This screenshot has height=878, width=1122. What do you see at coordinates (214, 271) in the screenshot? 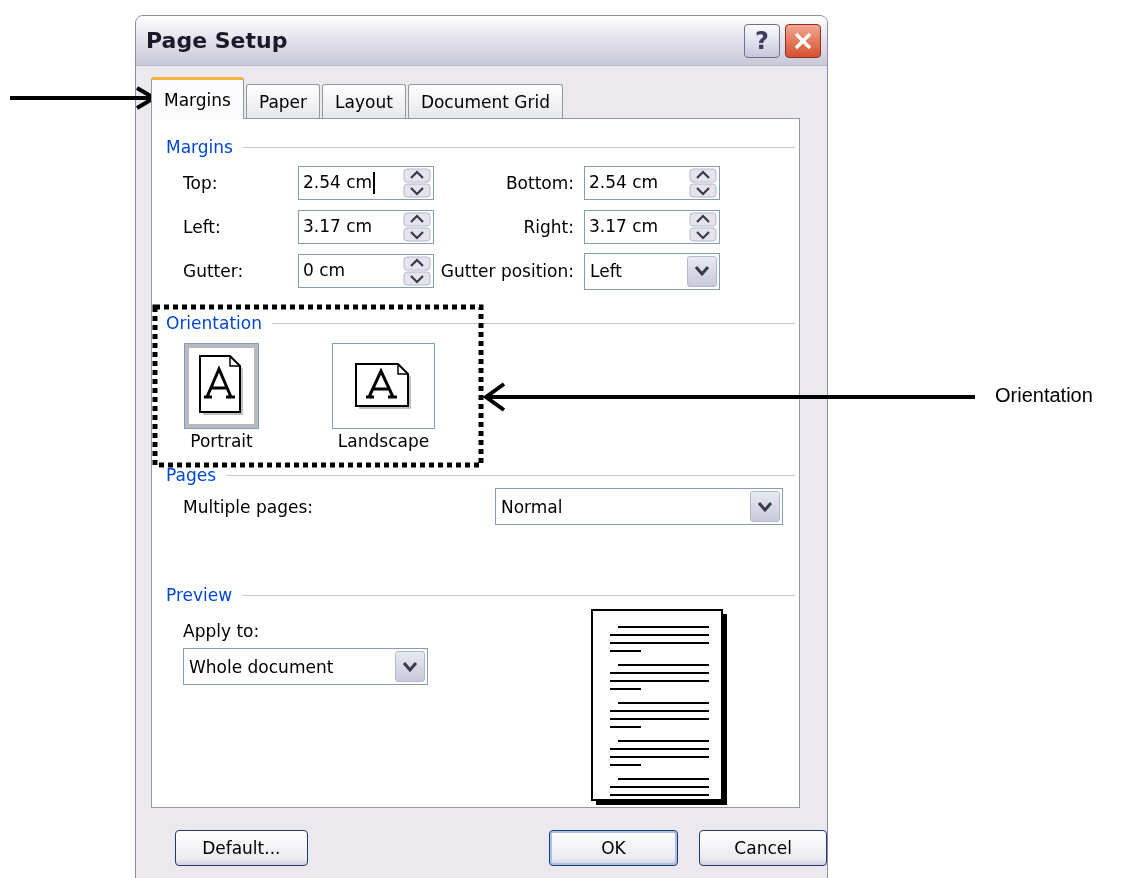
I see `field-label: Gutter:` at bounding box center [214, 271].